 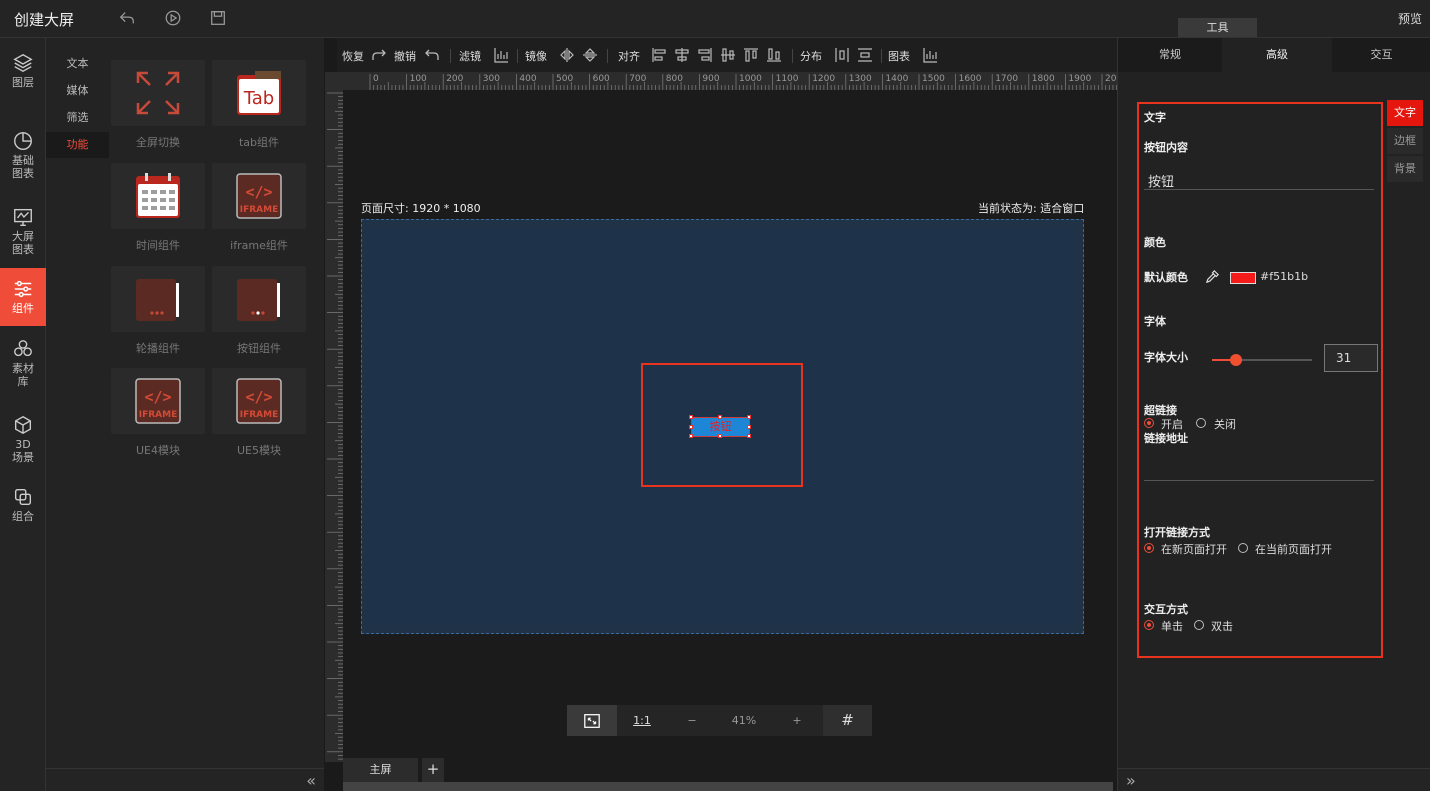 I want to click on align-button: 对齐, so click(x=629, y=56).